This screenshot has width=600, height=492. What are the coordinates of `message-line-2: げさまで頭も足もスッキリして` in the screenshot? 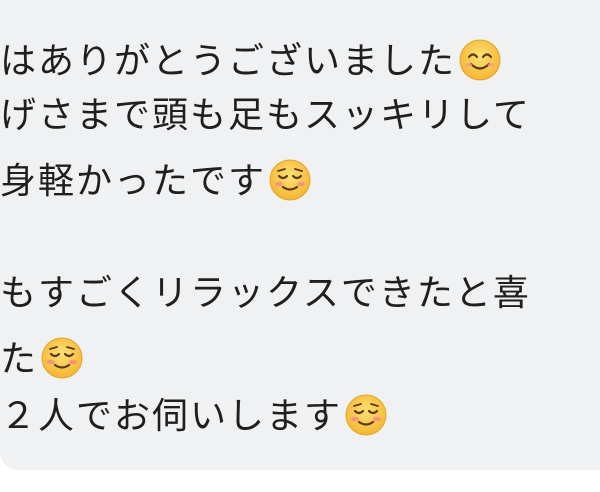 It's located at (265, 116).